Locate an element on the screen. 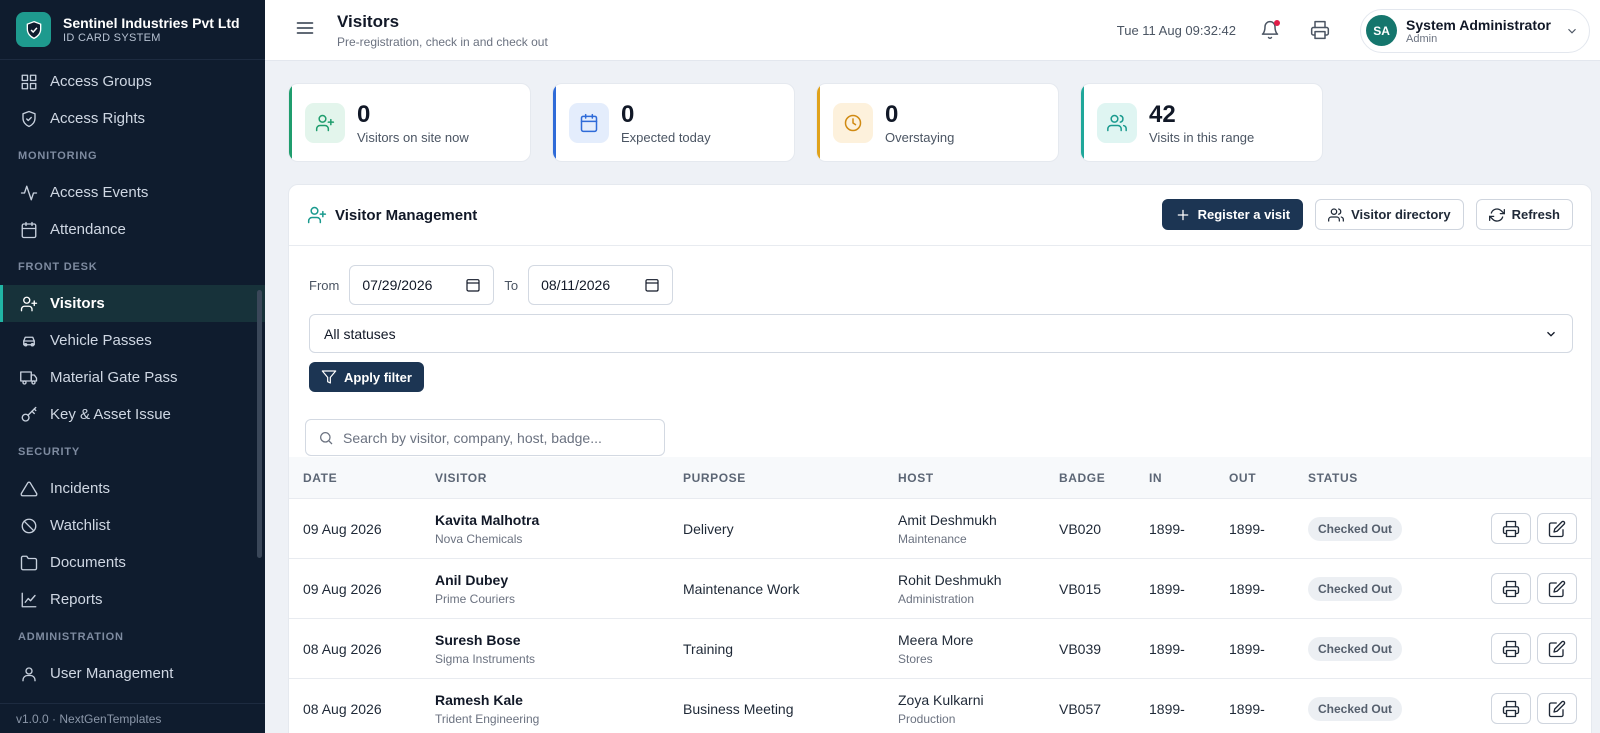  to-label: To is located at coordinates (511, 285).